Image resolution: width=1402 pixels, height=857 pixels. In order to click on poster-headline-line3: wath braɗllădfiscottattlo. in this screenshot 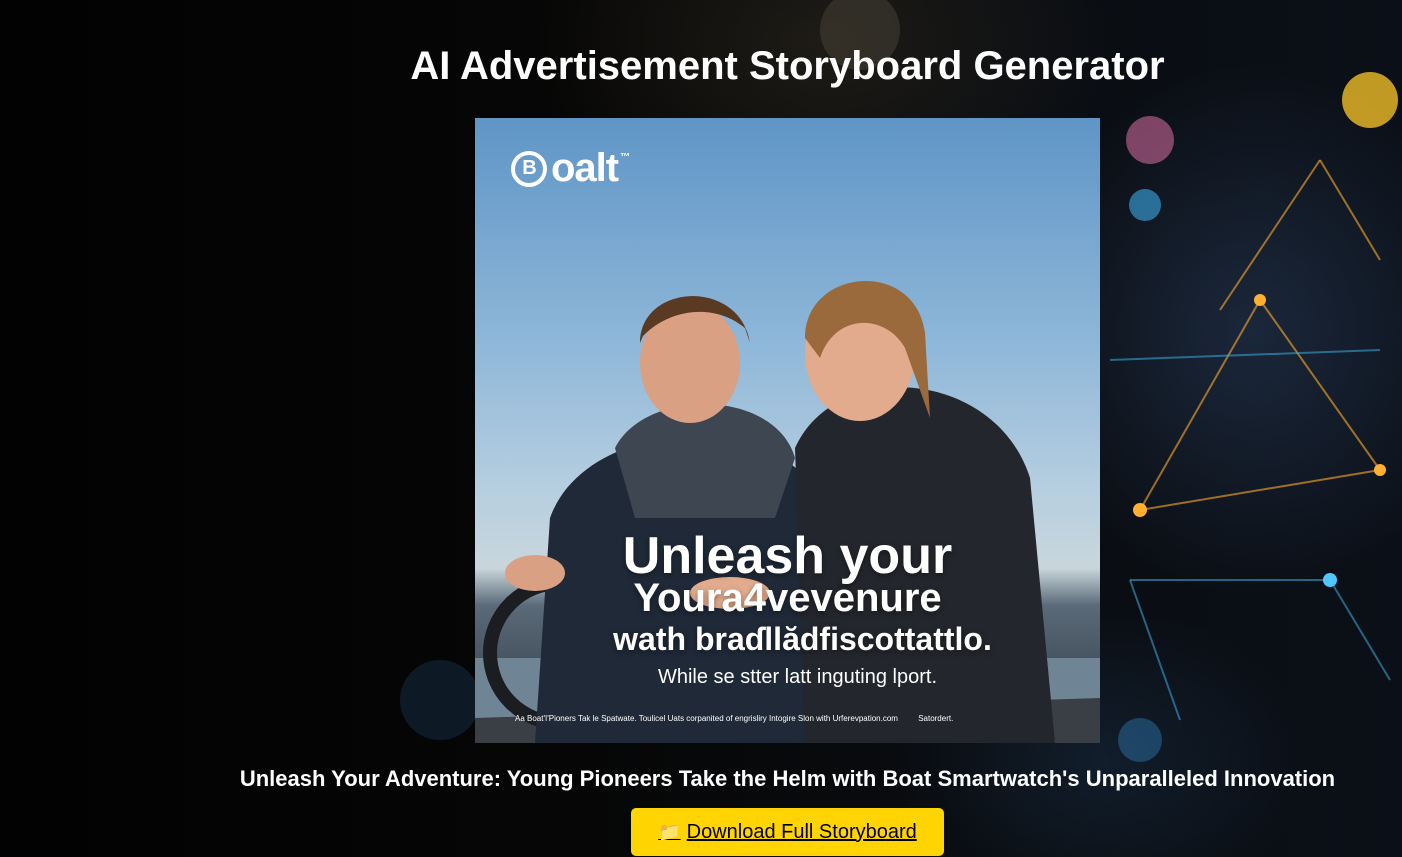, I will do `click(802, 639)`.